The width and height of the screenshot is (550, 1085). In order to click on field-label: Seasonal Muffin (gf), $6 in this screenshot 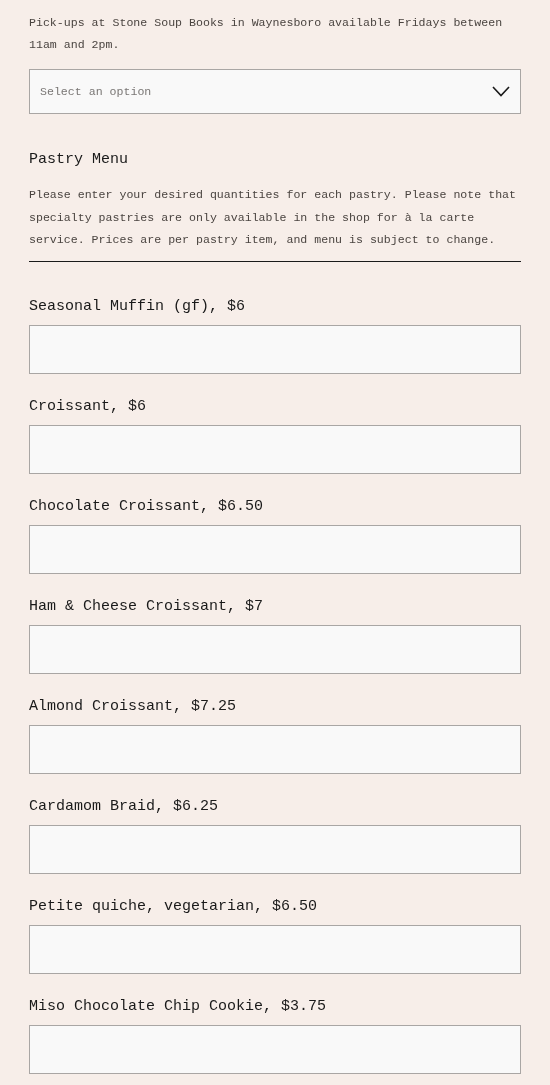, I will do `click(138, 306)`.